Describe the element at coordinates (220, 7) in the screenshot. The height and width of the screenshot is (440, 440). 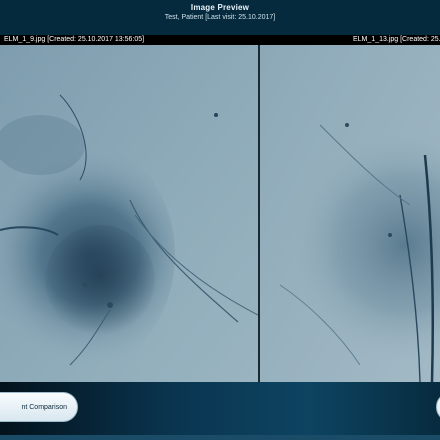
I see `window-title: Image Preview` at that location.